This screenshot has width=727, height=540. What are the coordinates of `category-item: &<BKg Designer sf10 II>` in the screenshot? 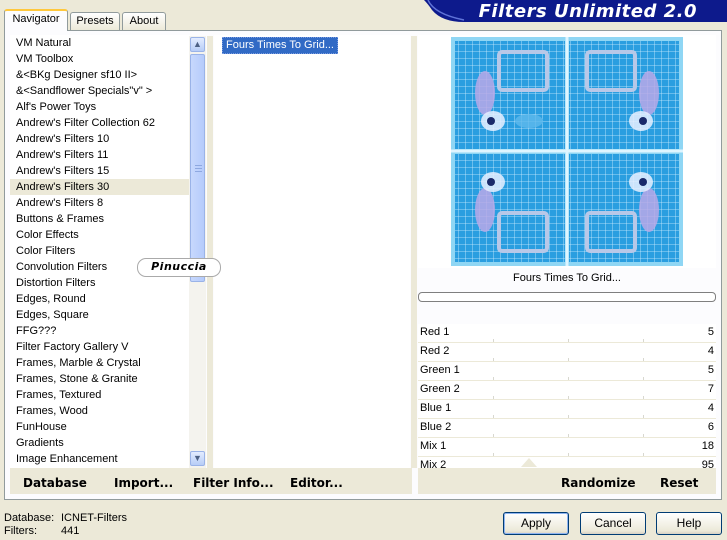 It's located at (100, 75).